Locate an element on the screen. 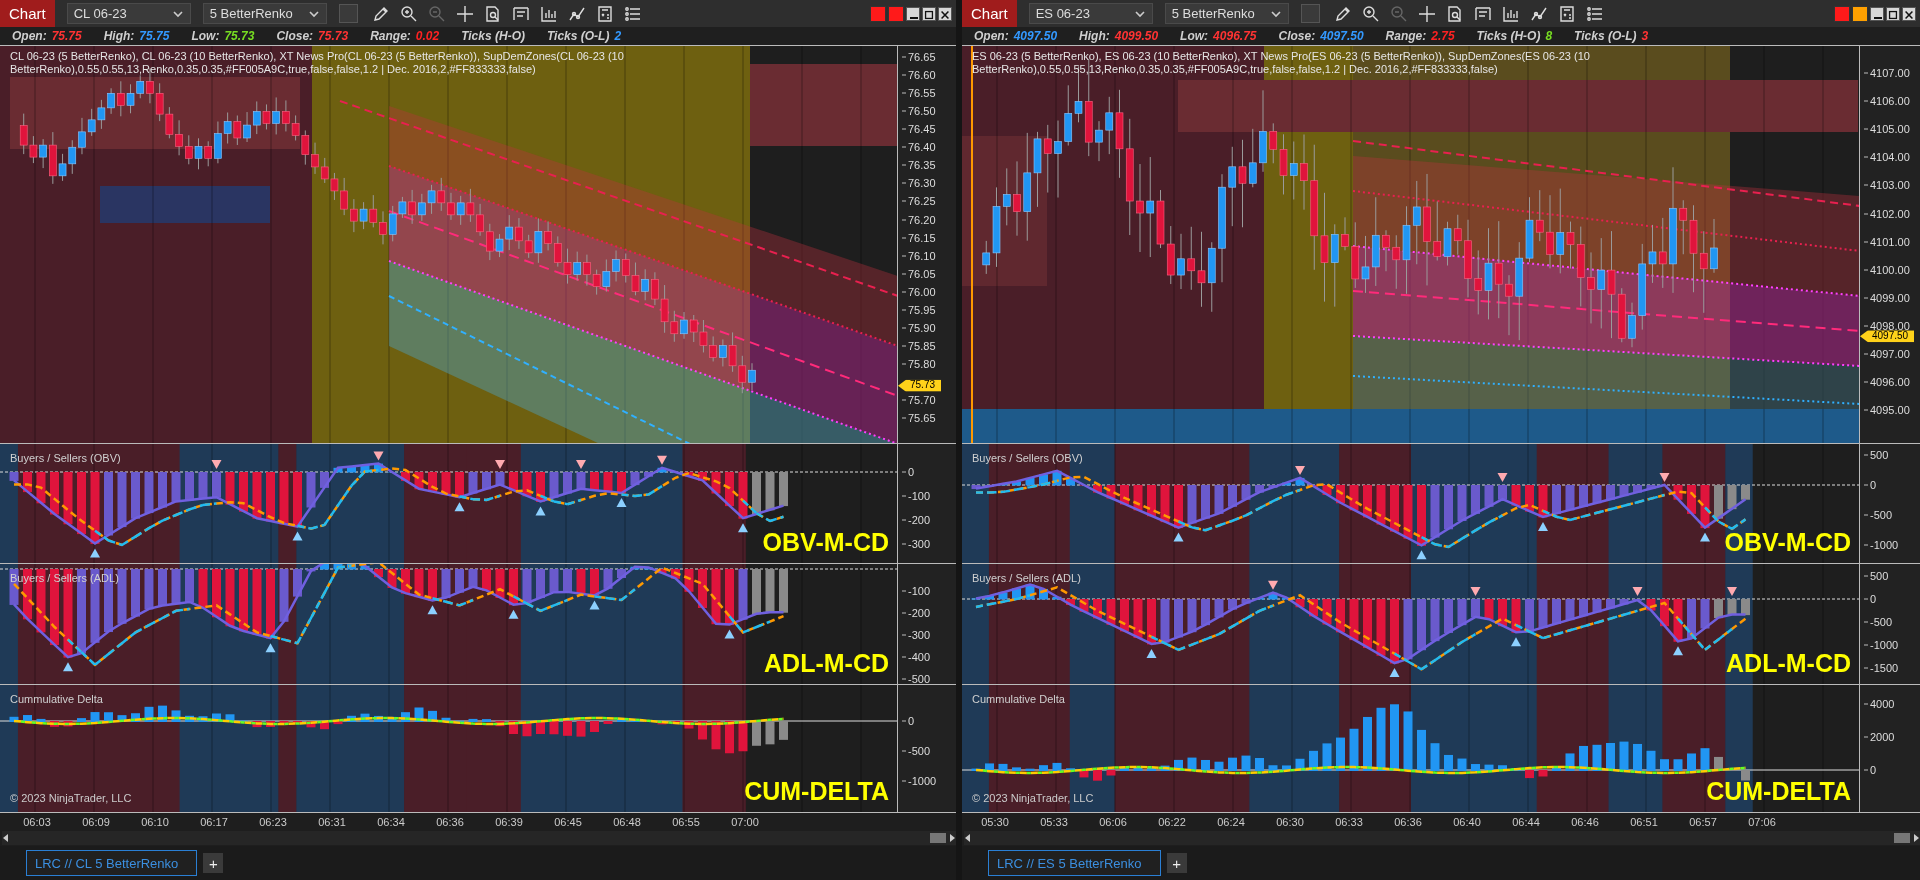  indicator-legend: ES 06-23 (5 BetterRenko), ES 06-23 (10 BetterRenko), XT News Pro(ES 06-23 (5 BetterRenko)), SupDemZones(ES 06-23 (10 BetterRenko),0.55,0.55,13,Renko,0.35,0.35,#FF005A9C,true,false,false,1.2 | Dec. 2016,2,#FF833333,false) is located at coordinates (1327, 63).